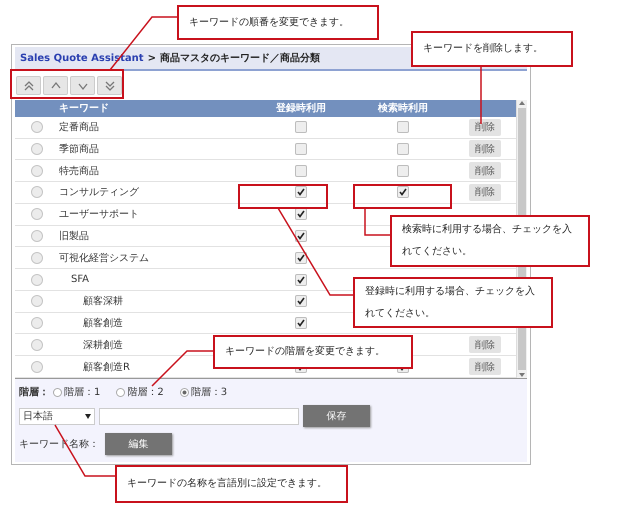  I want to click on keyword-label: 顧客創造R, so click(106, 367).